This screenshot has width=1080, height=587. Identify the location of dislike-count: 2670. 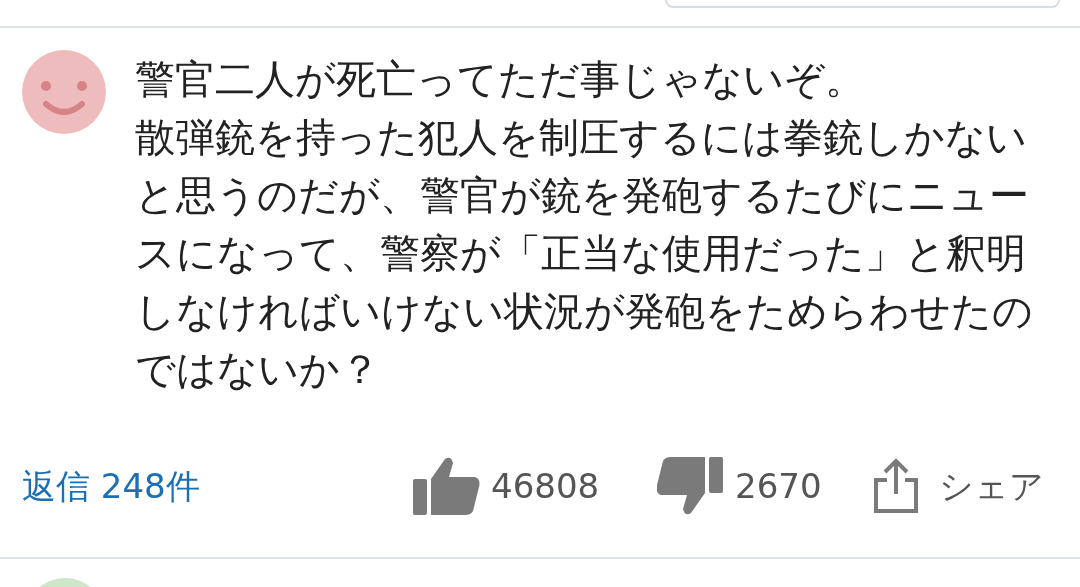
(778, 486).